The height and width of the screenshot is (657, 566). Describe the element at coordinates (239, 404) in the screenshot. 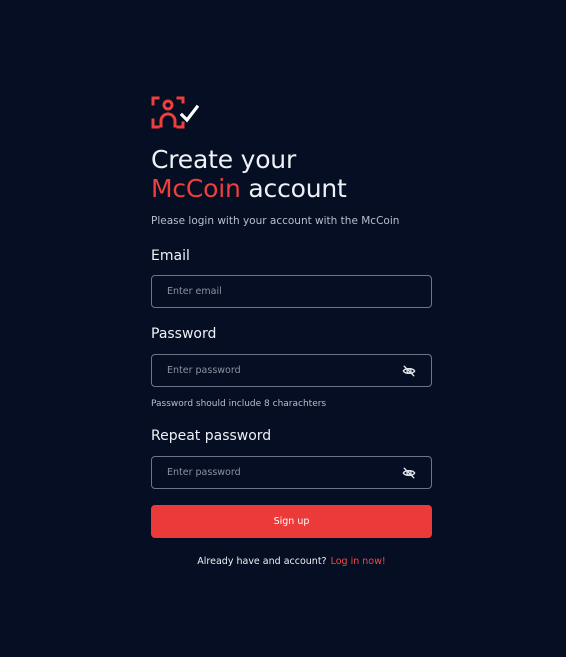

I see `password-hint: Password should include 8 charachters` at that location.